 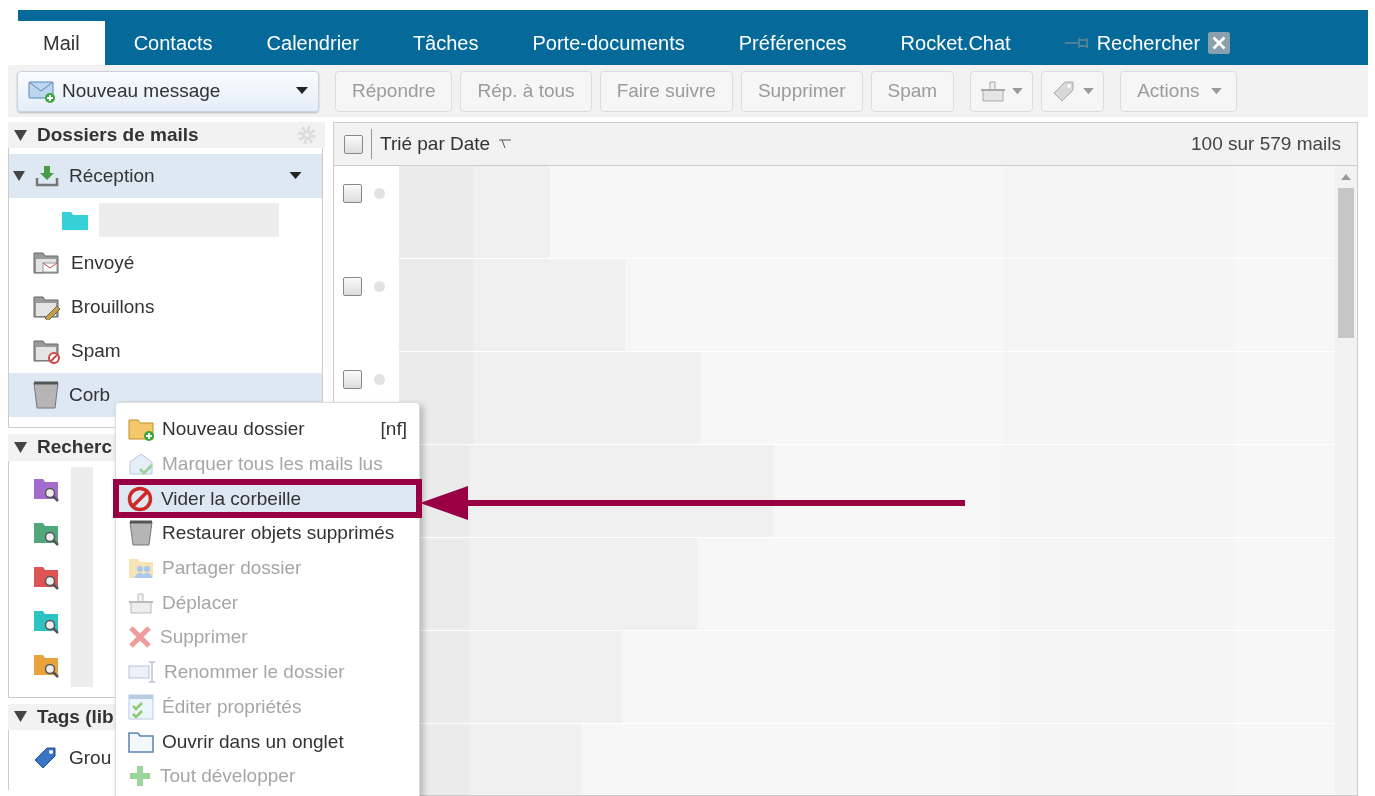 I want to click on tab: Tâches, so click(x=445, y=43).